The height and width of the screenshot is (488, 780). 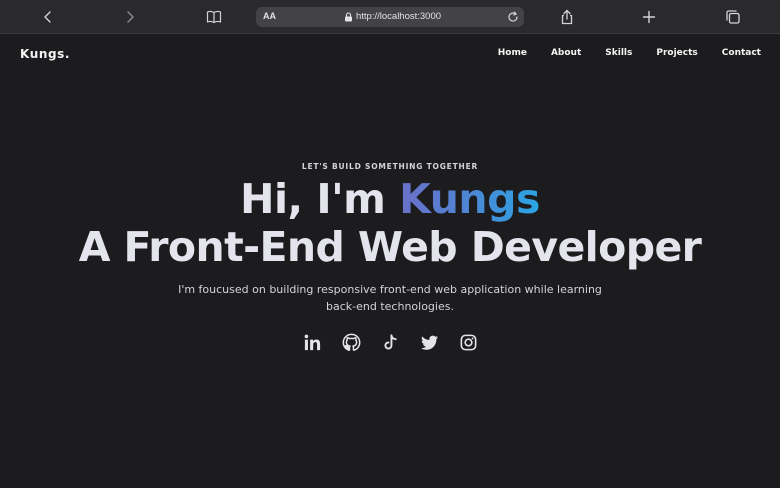 I want to click on hero-greeting: Hi, I'm Kungs, so click(x=390, y=199).